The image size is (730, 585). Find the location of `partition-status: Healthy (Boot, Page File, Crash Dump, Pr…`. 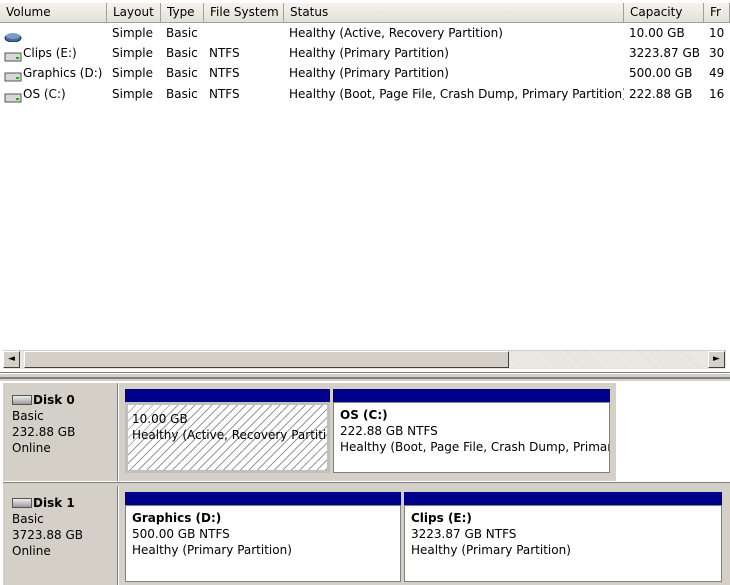

partition-status: Healthy (Boot, Page File, Crash Dump, Pr… is located at coordinates (474, 447).